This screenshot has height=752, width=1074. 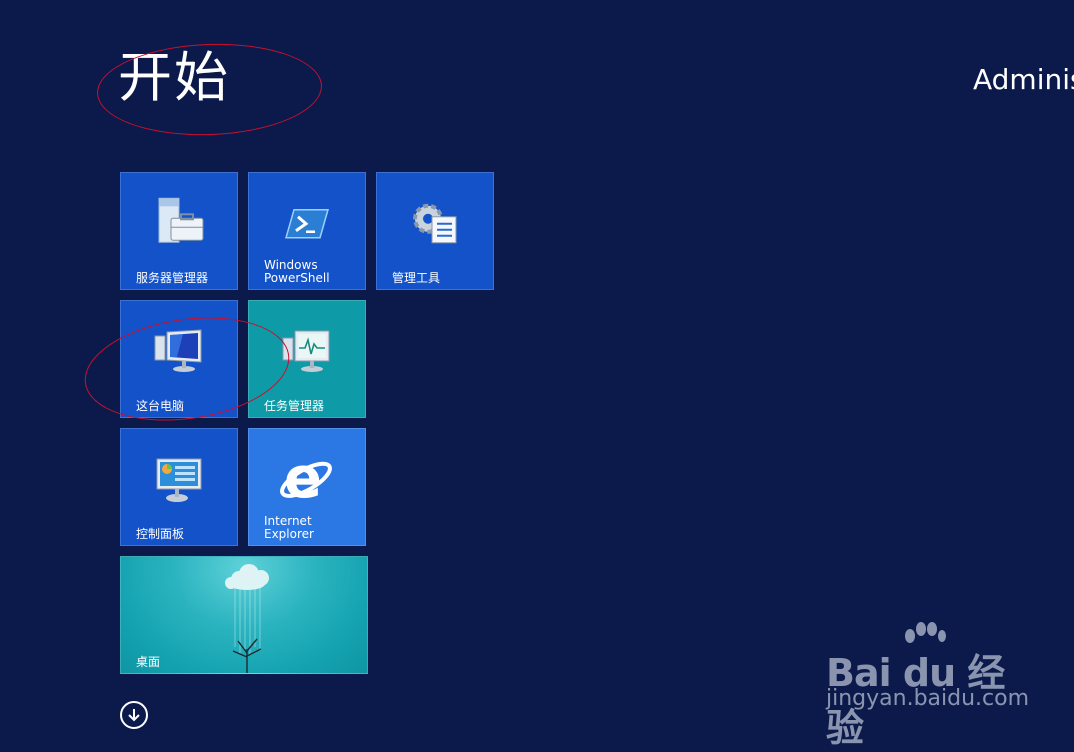 What do you see at coordinates (160, 406) in the screenshot?
I see `tile-label: 这台电脑` at bounding box center [160, 406].